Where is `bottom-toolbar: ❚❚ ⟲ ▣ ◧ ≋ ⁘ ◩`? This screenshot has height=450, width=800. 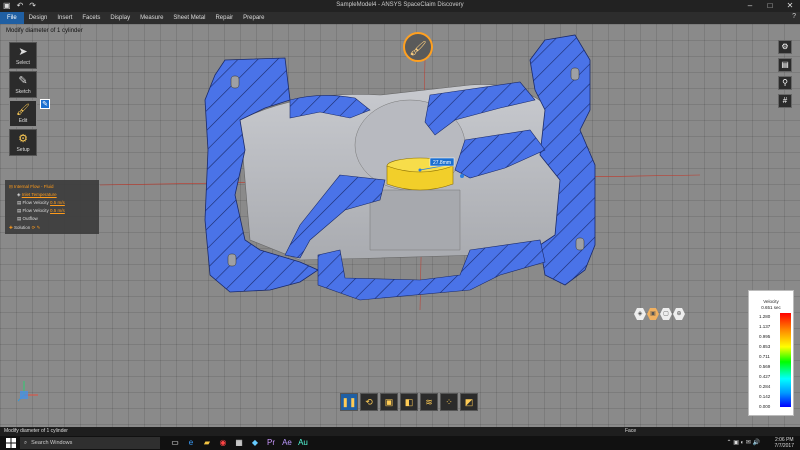 bottom-toolbar: ❚❚ ⟲ ▣ ◧ ≋ ⁘ ◩ is located at coordinates (409, 402).